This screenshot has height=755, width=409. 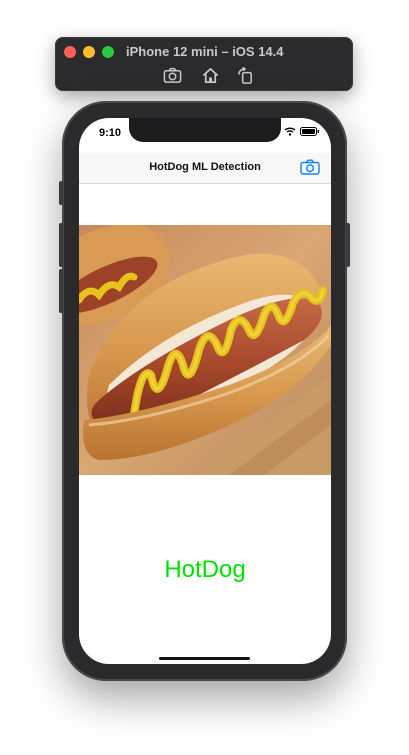 What do you see at coordinates (205, 51) in the screenshot?
I see `simulator-title: iPhone 12 mini – iOS 14.4` at bounding box center [205, 51].